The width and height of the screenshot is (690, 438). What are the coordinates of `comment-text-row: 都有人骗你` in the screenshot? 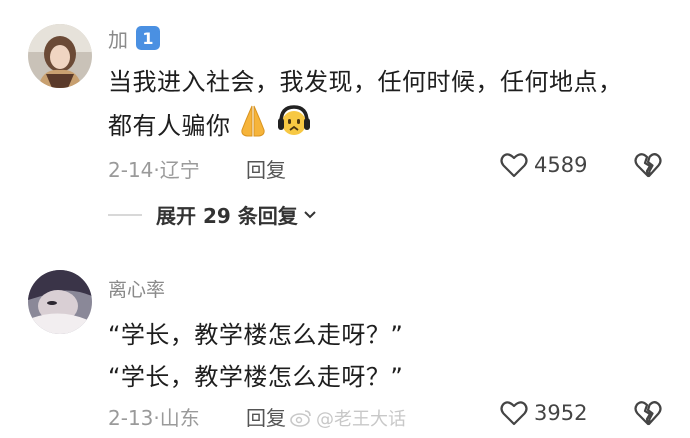 It's located at (209, 123).